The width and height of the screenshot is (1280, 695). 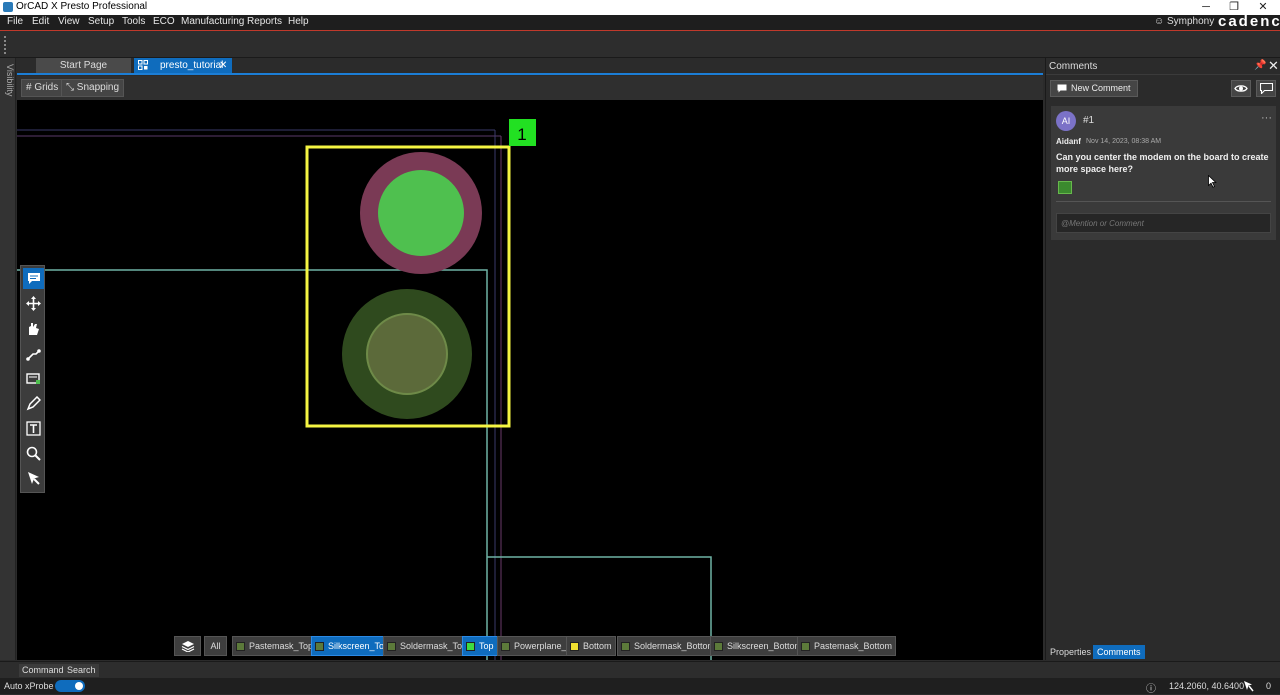 I want to click on symphony-icon: ☺, so click(x=1159, y=21).